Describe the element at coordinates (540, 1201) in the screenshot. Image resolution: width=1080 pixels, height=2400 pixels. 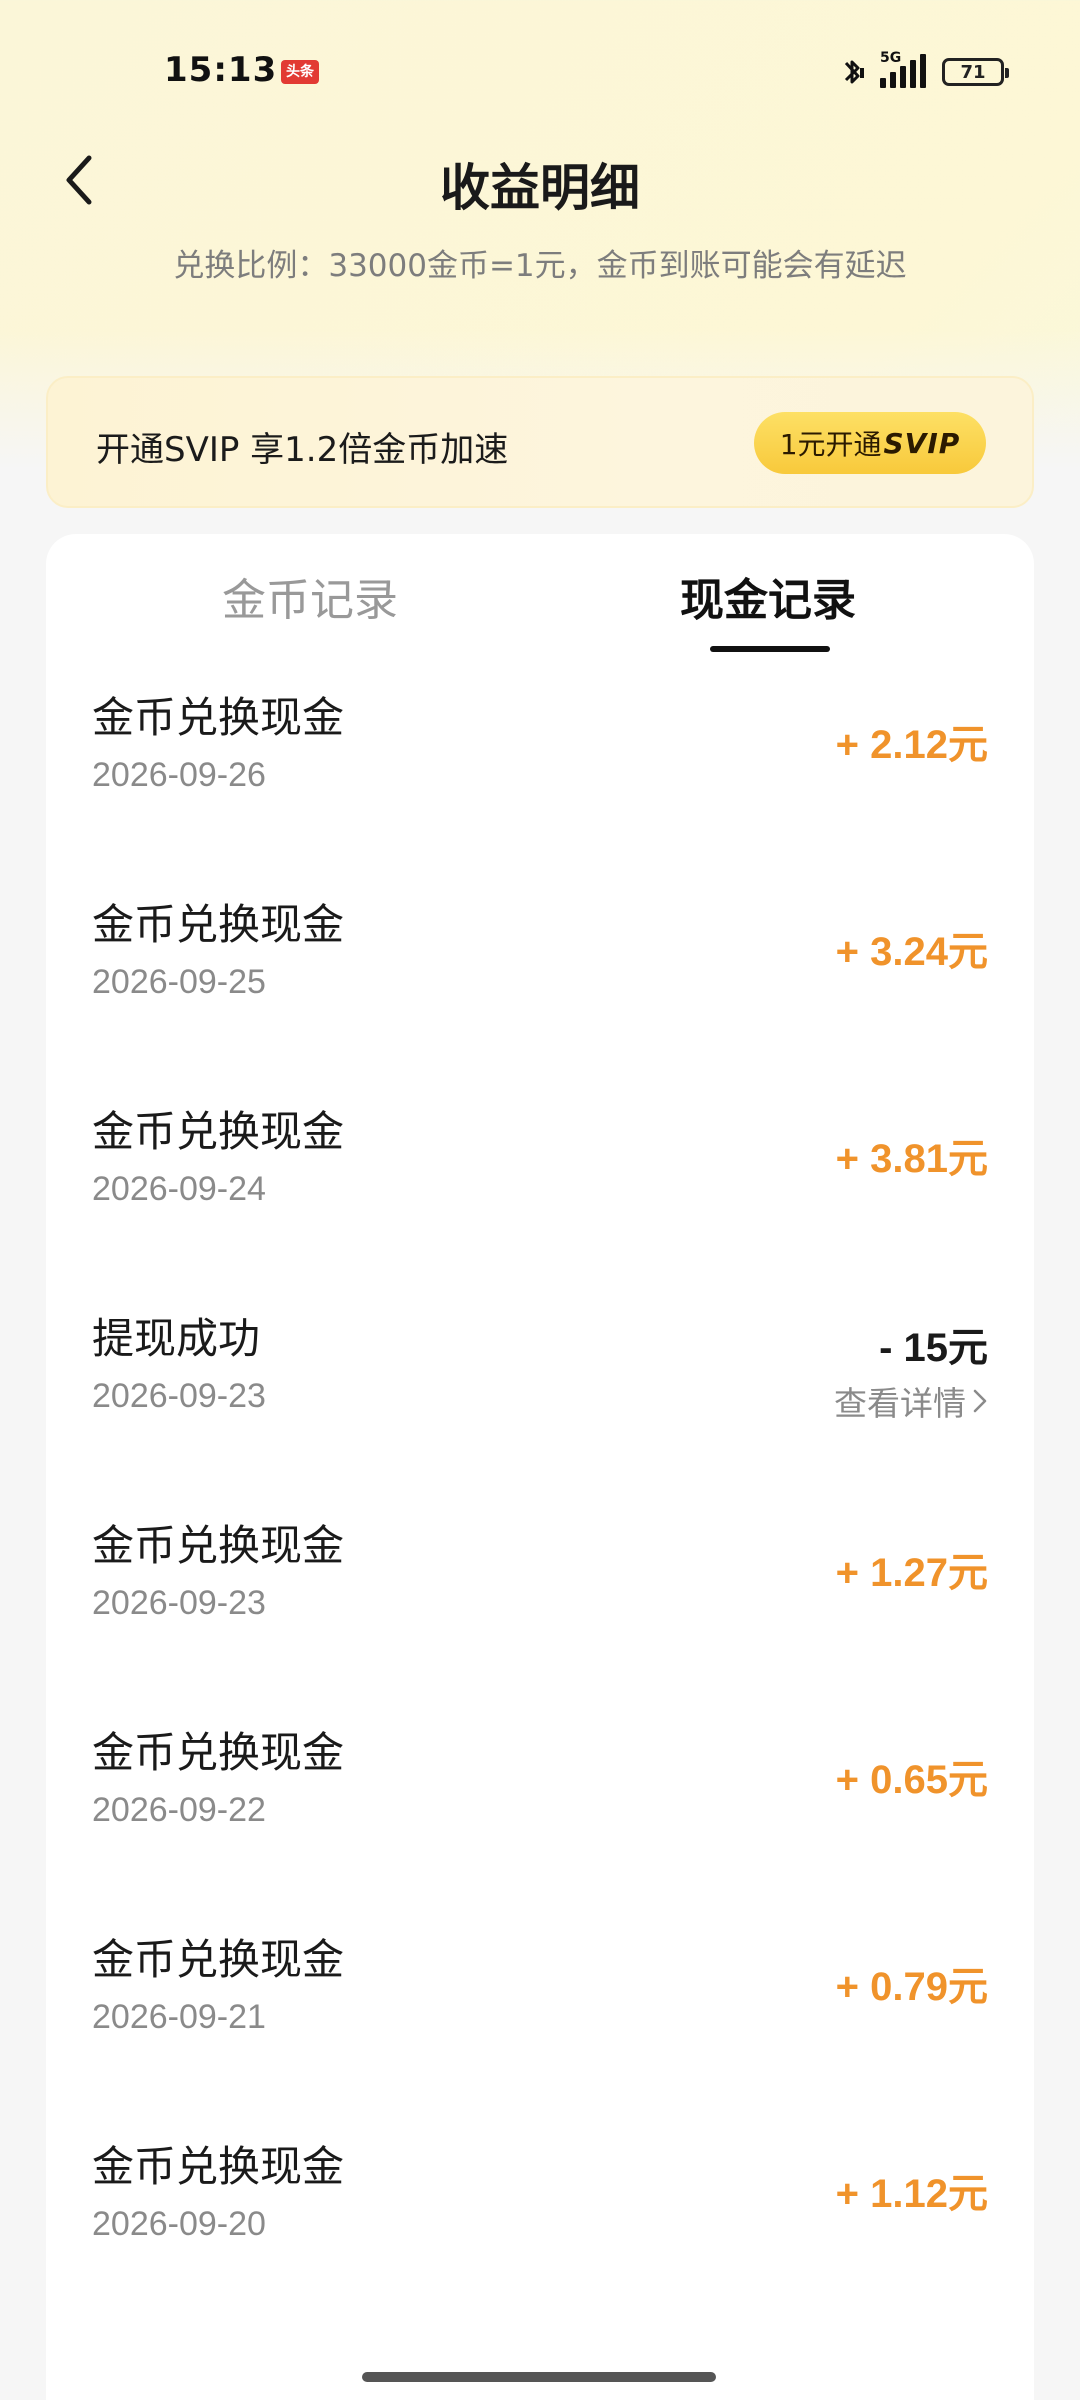
I see `record-row: 金币兑换现金 2026-09-24 + 3.81元` at that location.